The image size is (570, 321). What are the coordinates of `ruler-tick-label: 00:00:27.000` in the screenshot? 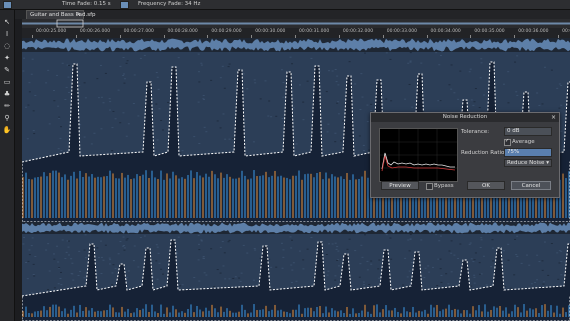 It's located at (138, 31).